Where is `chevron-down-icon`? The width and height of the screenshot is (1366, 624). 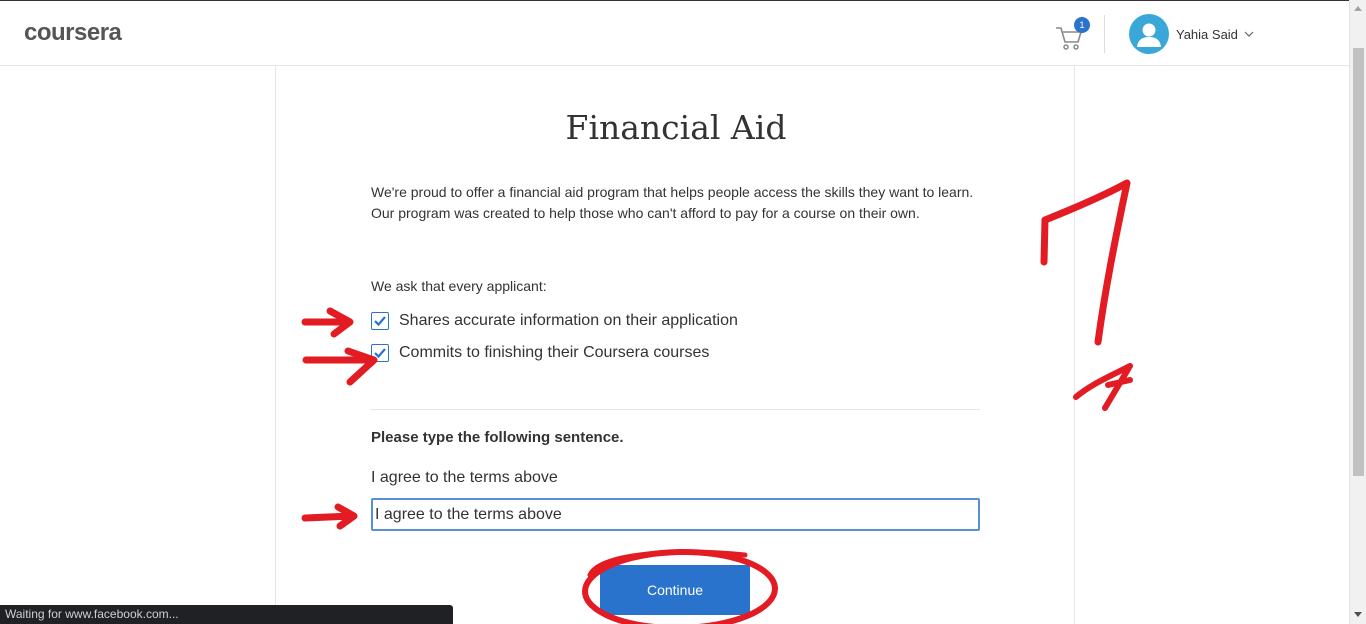 chevron-down-icon is located at coordinates (1249, 34).